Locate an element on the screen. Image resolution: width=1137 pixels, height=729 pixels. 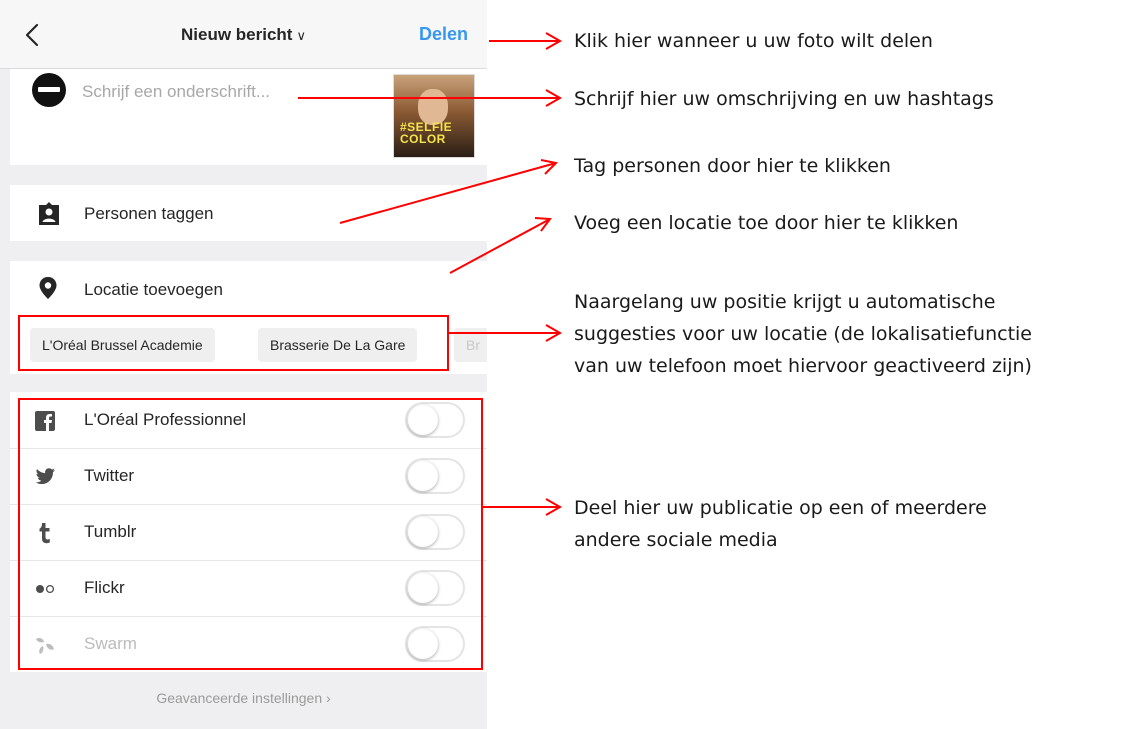
note-social-2: andere sociale media is located at coordinates (676, 540).